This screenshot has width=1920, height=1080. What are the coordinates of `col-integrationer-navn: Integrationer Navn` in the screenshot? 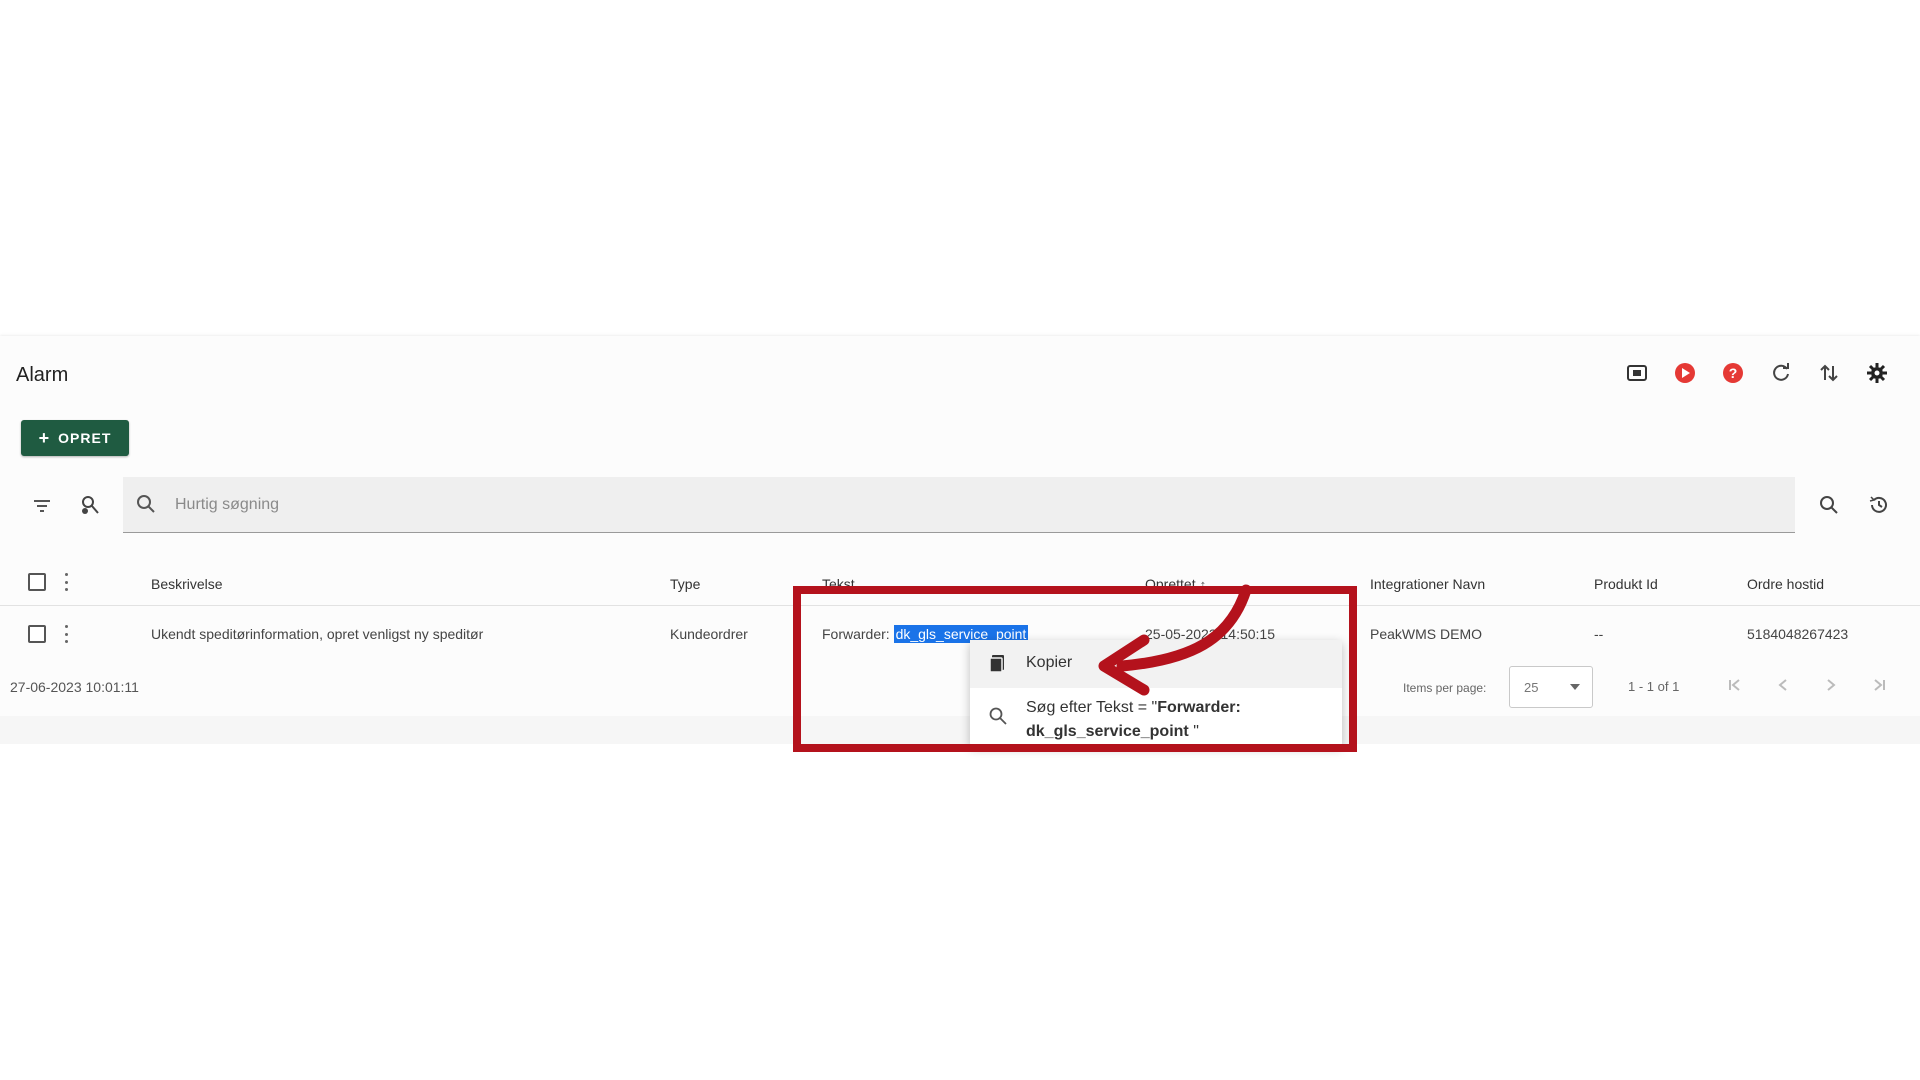 It's located at (1427, 584).